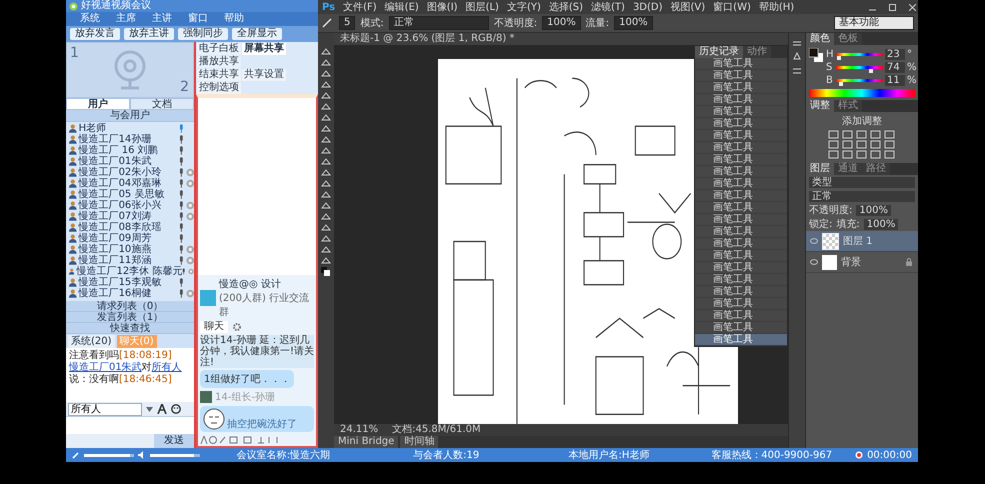 The image size is (985, 484). I want to click on menu-item: 选择(S), so click(566, 7).